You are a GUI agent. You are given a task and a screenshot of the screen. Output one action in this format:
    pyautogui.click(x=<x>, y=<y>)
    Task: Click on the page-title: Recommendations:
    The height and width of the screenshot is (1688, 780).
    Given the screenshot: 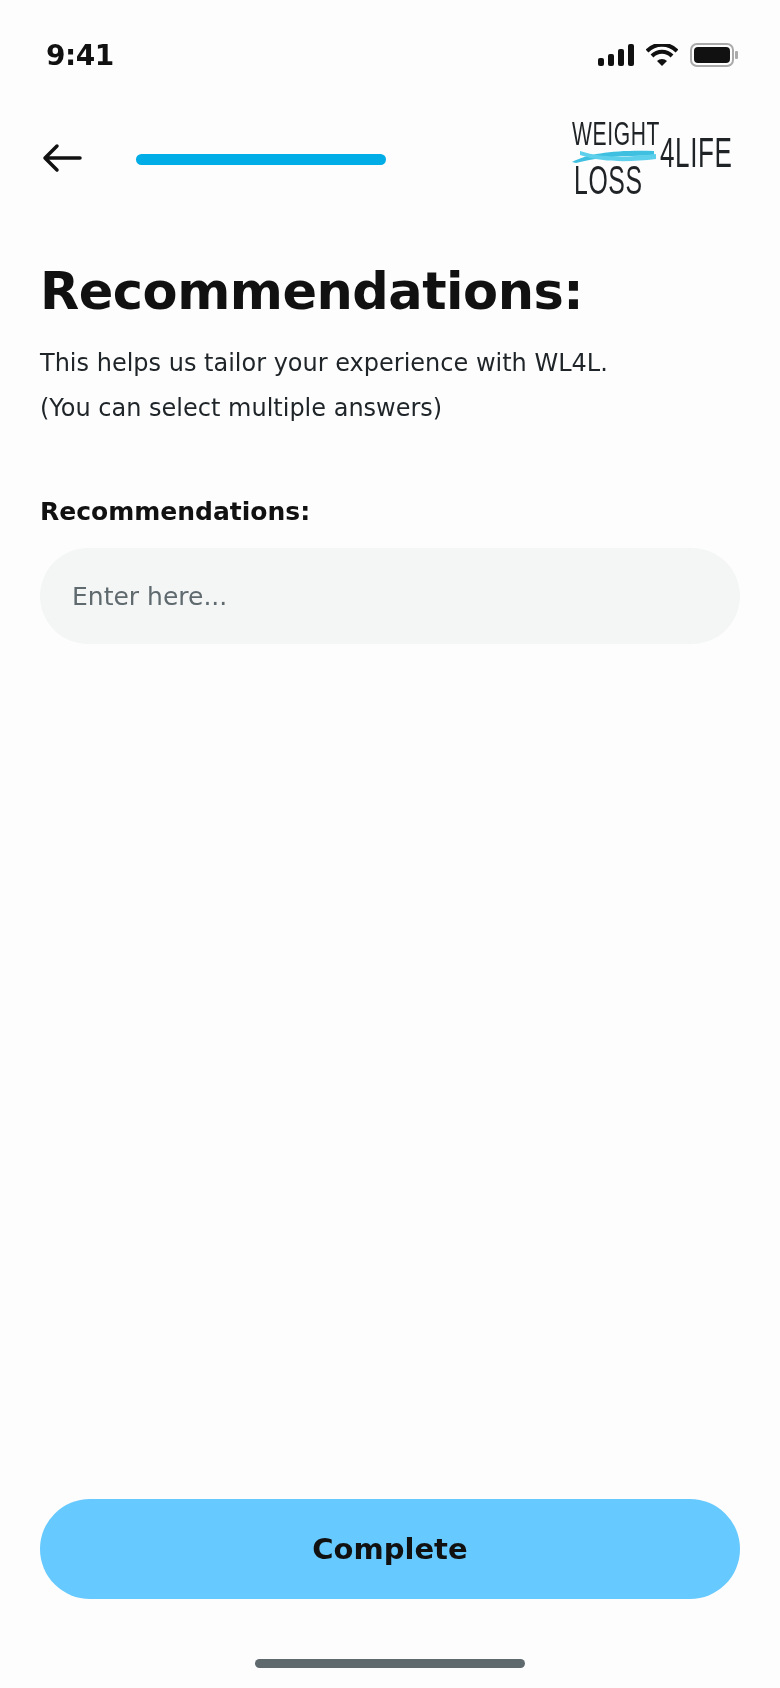 What is the action you would take?
    pyautogui.click(x=312, y=291)
    